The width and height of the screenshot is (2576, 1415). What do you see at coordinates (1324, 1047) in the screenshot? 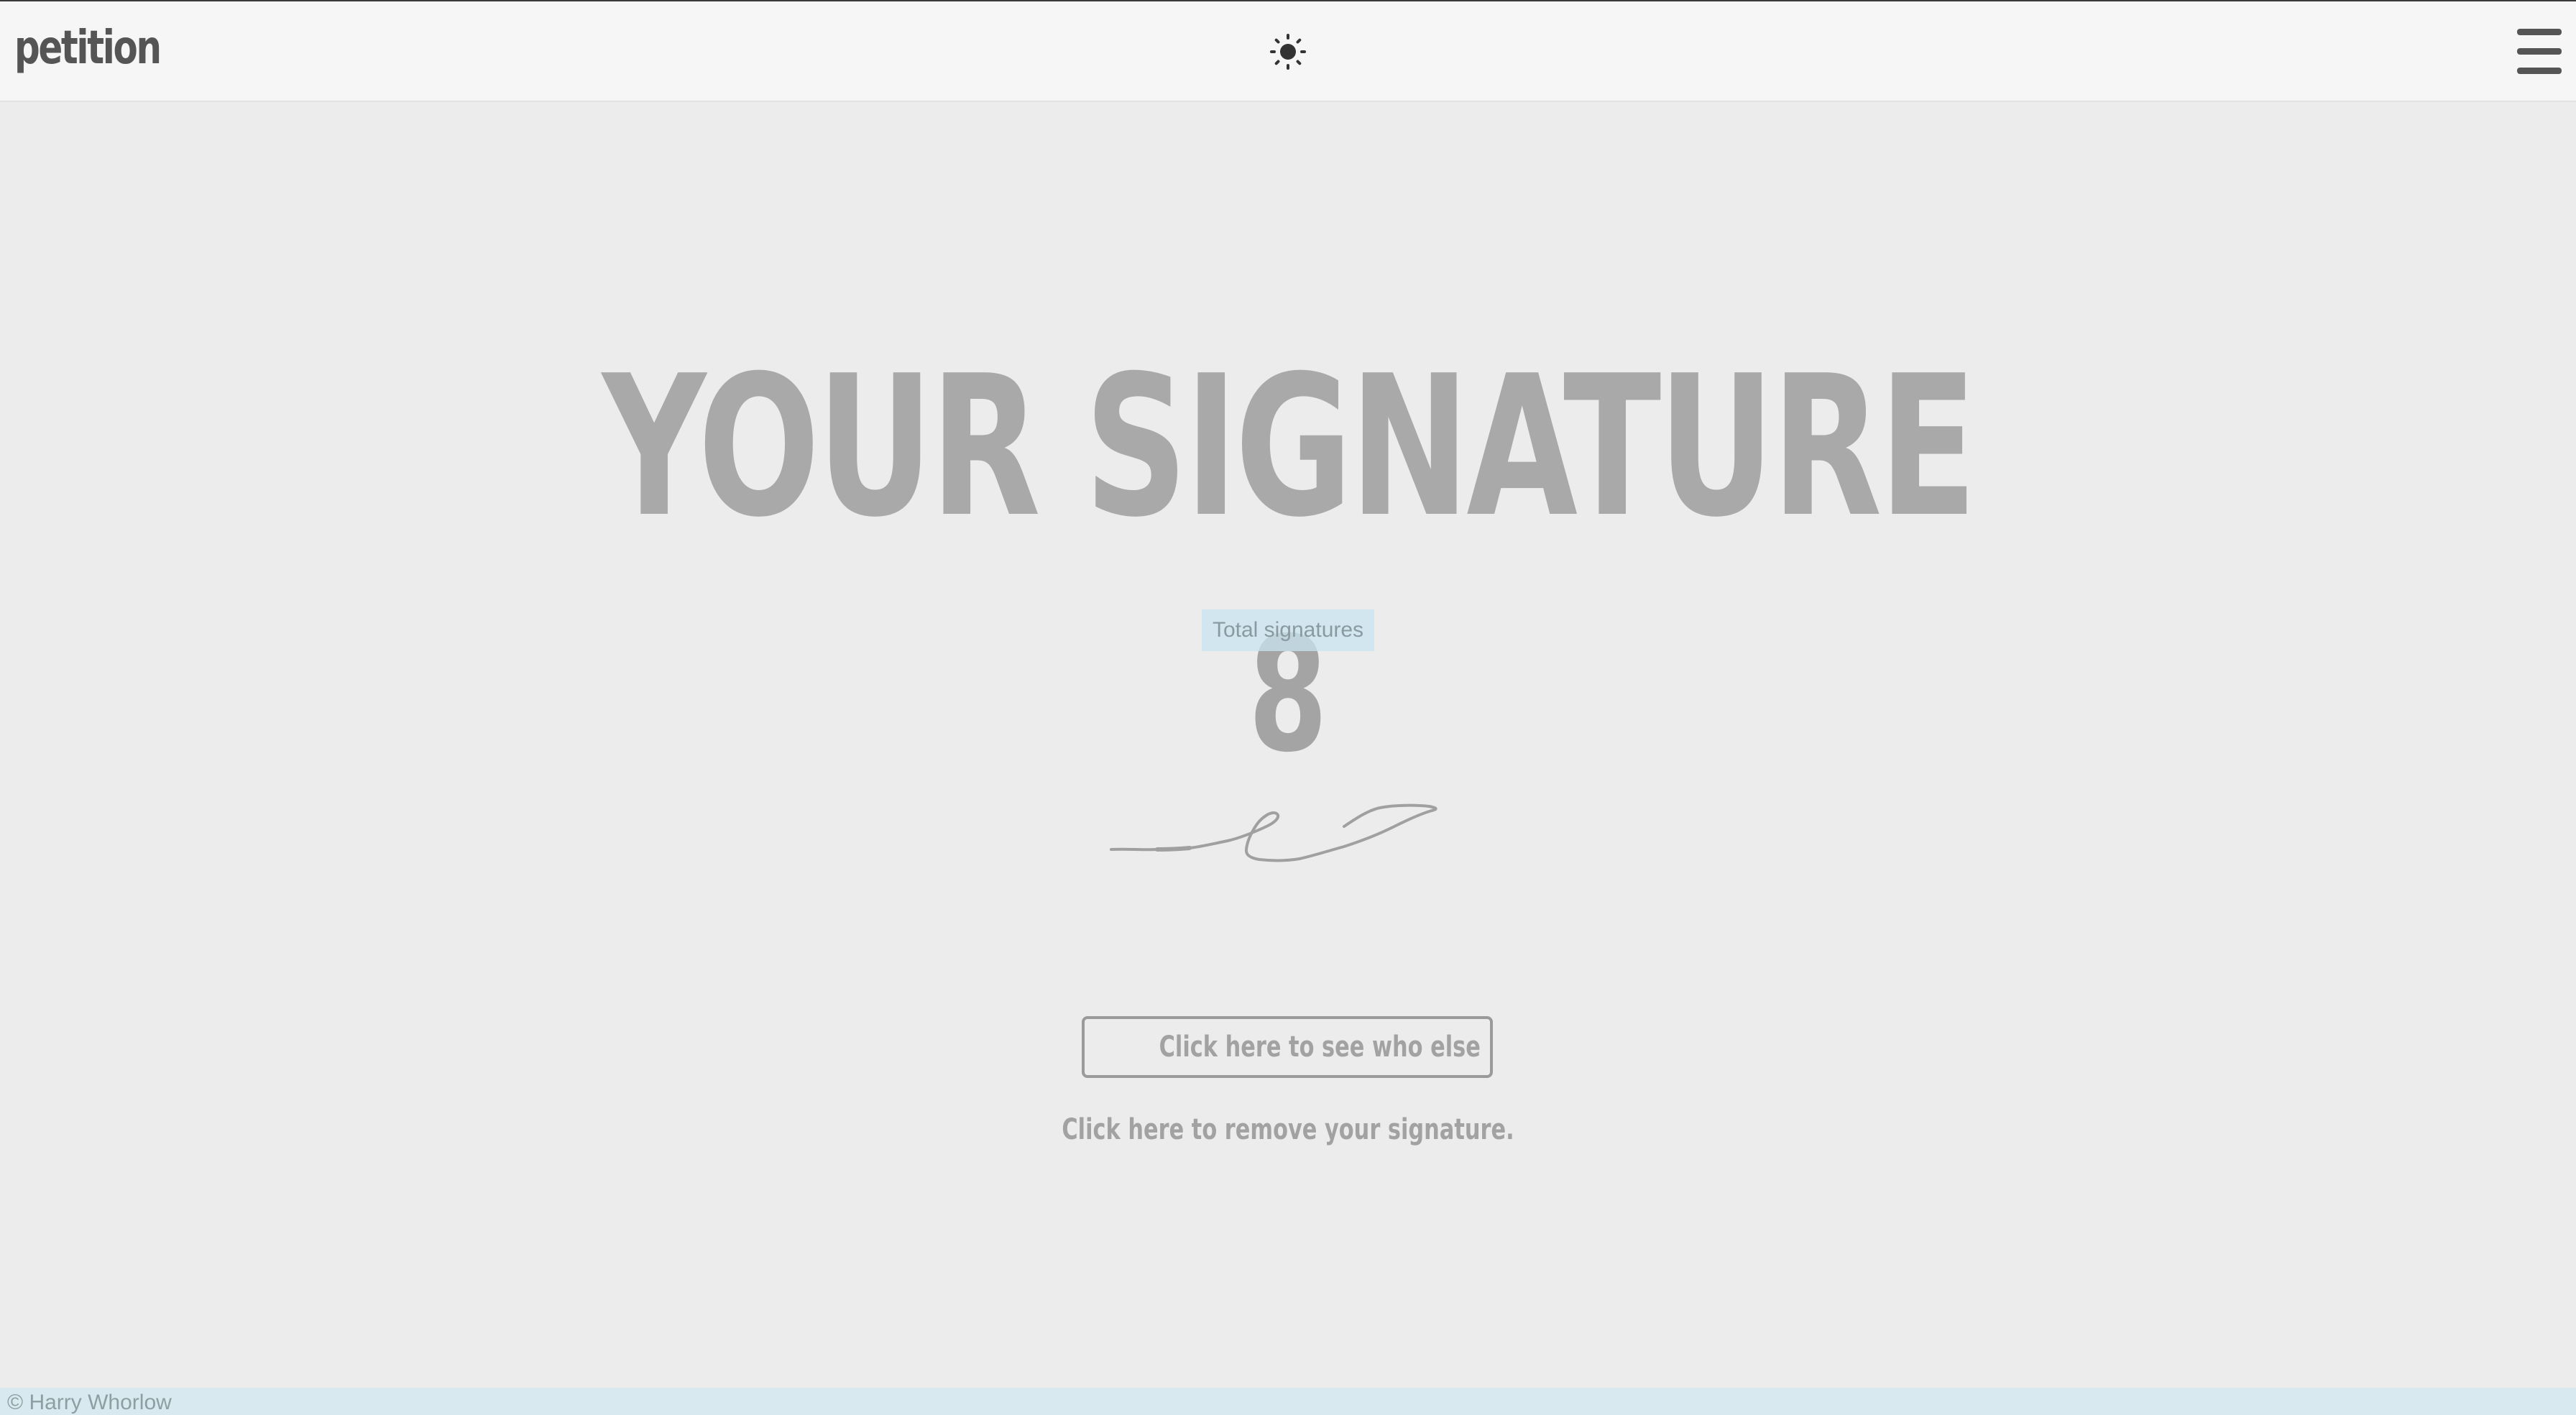
I see `see-involved-button-label: Click here to see who else is involved!` at bounding box center [1324, 1047].